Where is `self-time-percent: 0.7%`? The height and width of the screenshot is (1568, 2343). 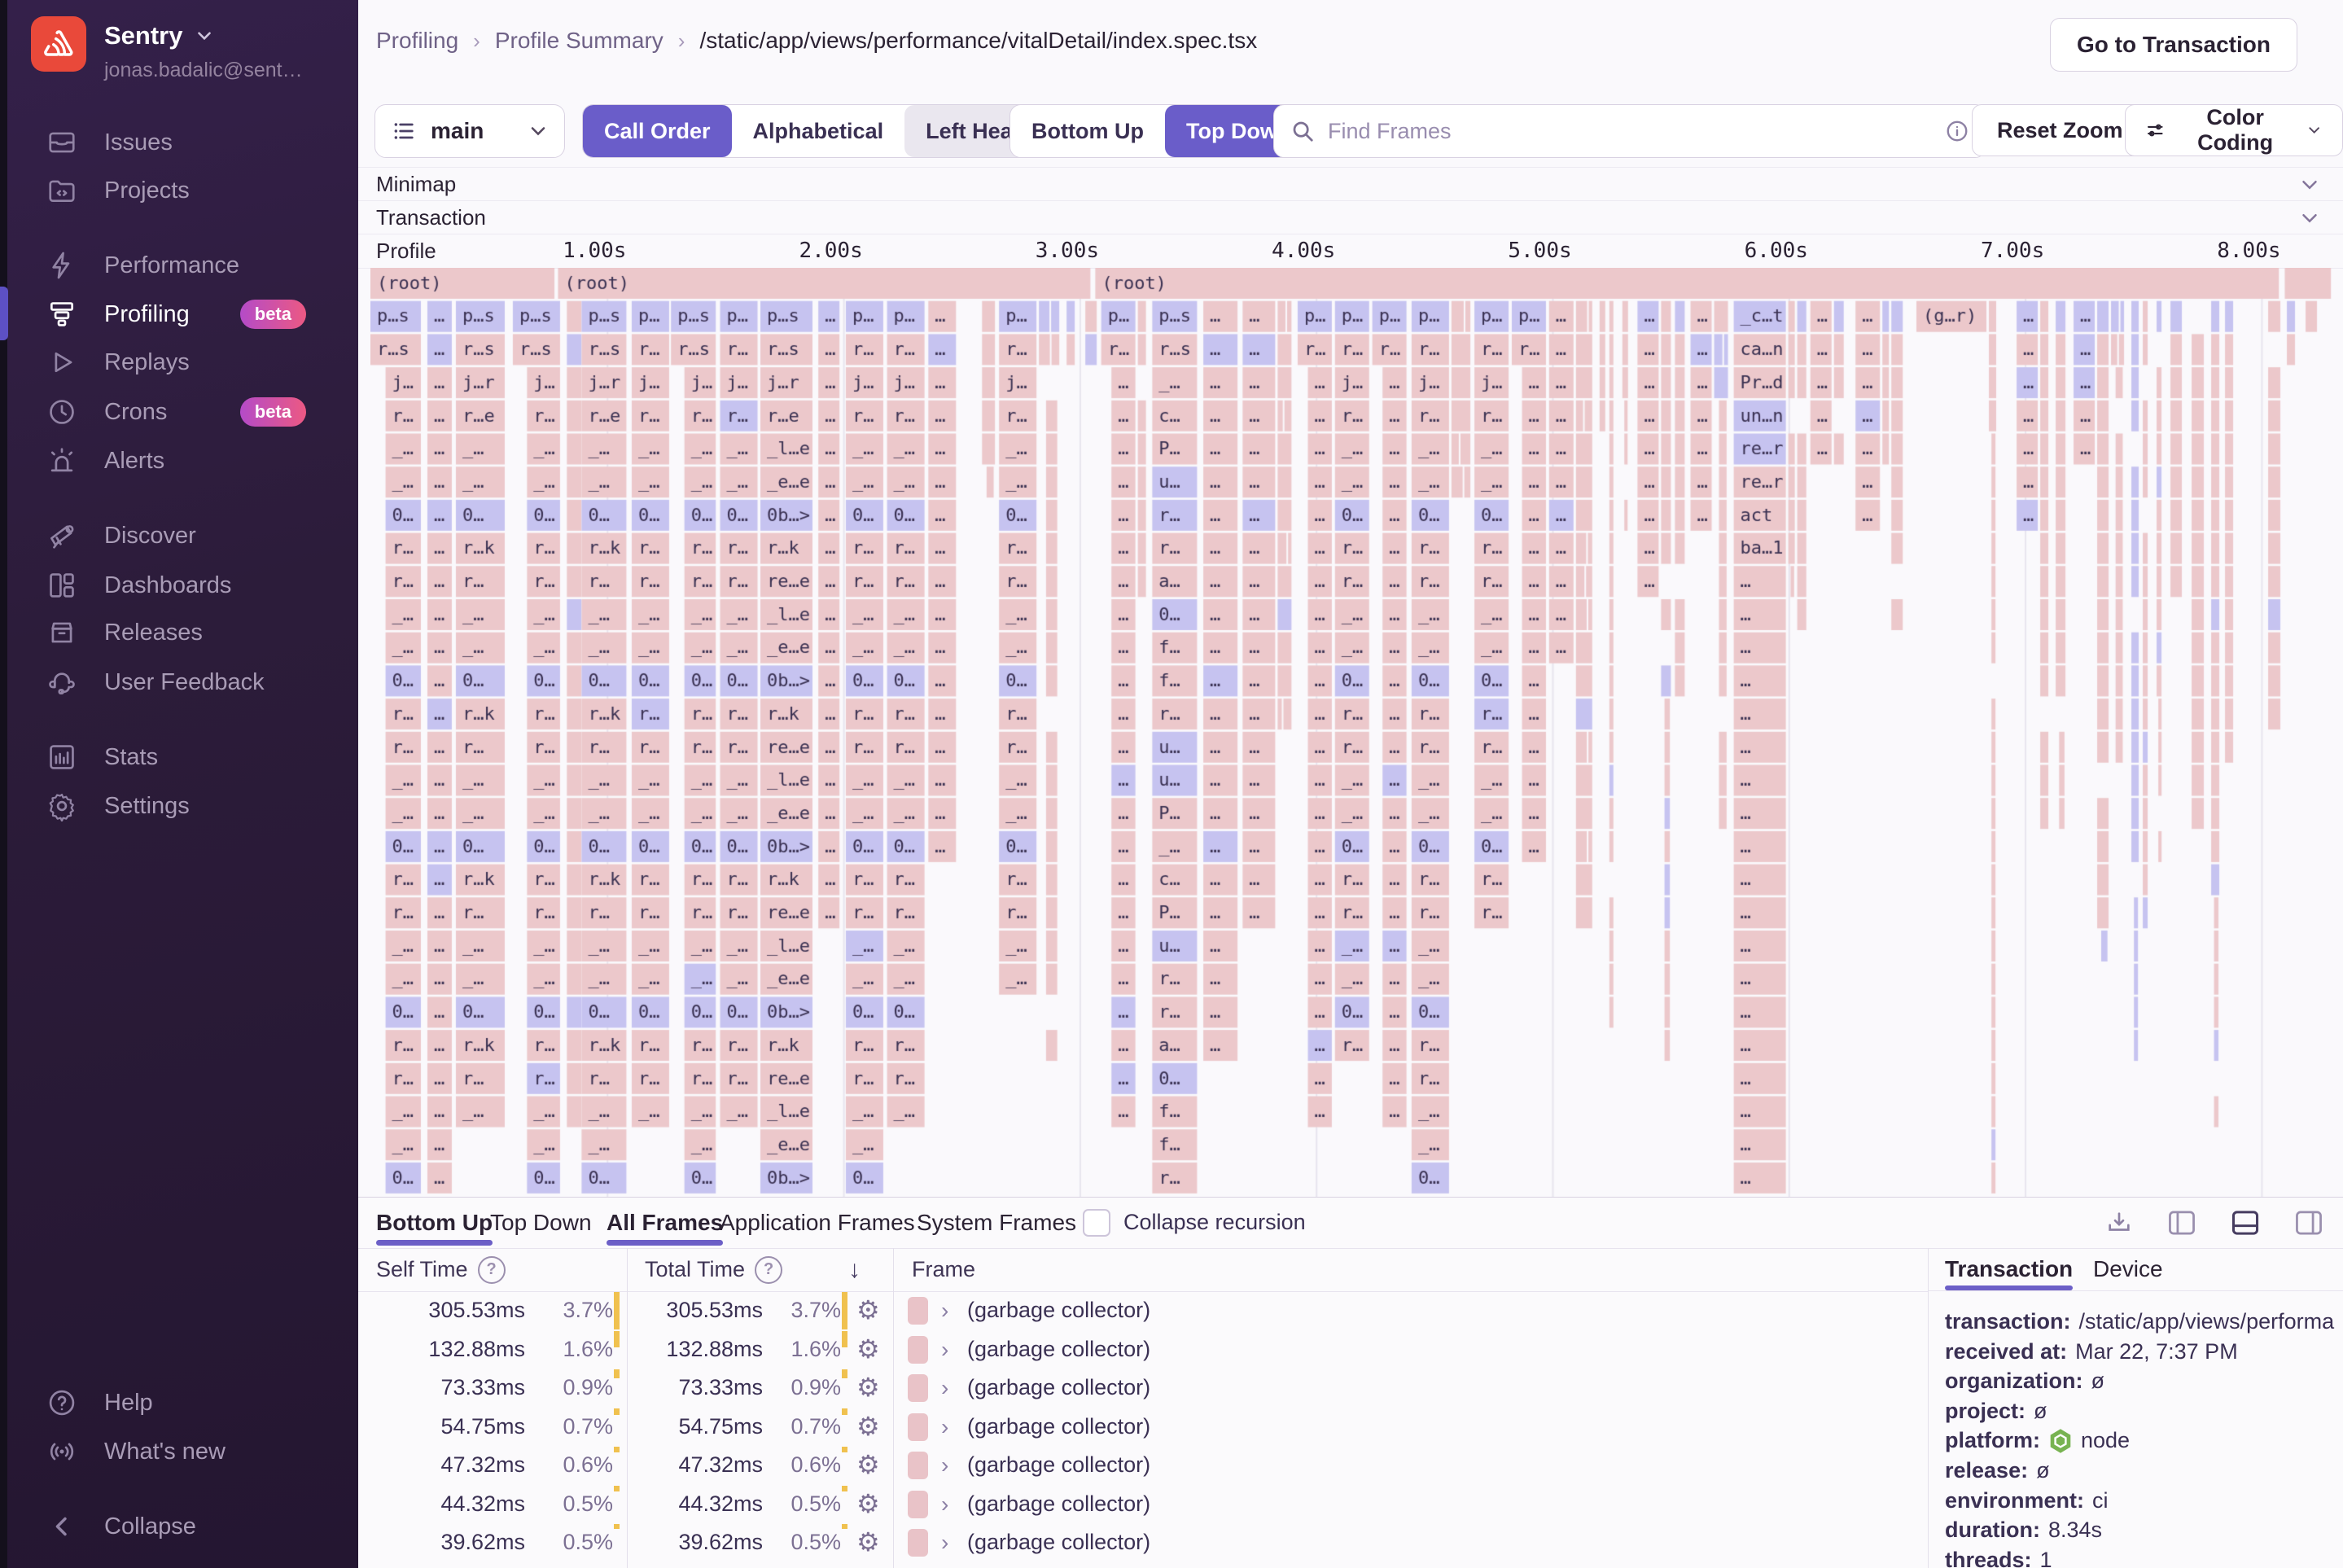 self-time-percent: 0.7% is located at coordinates (588, 1426).